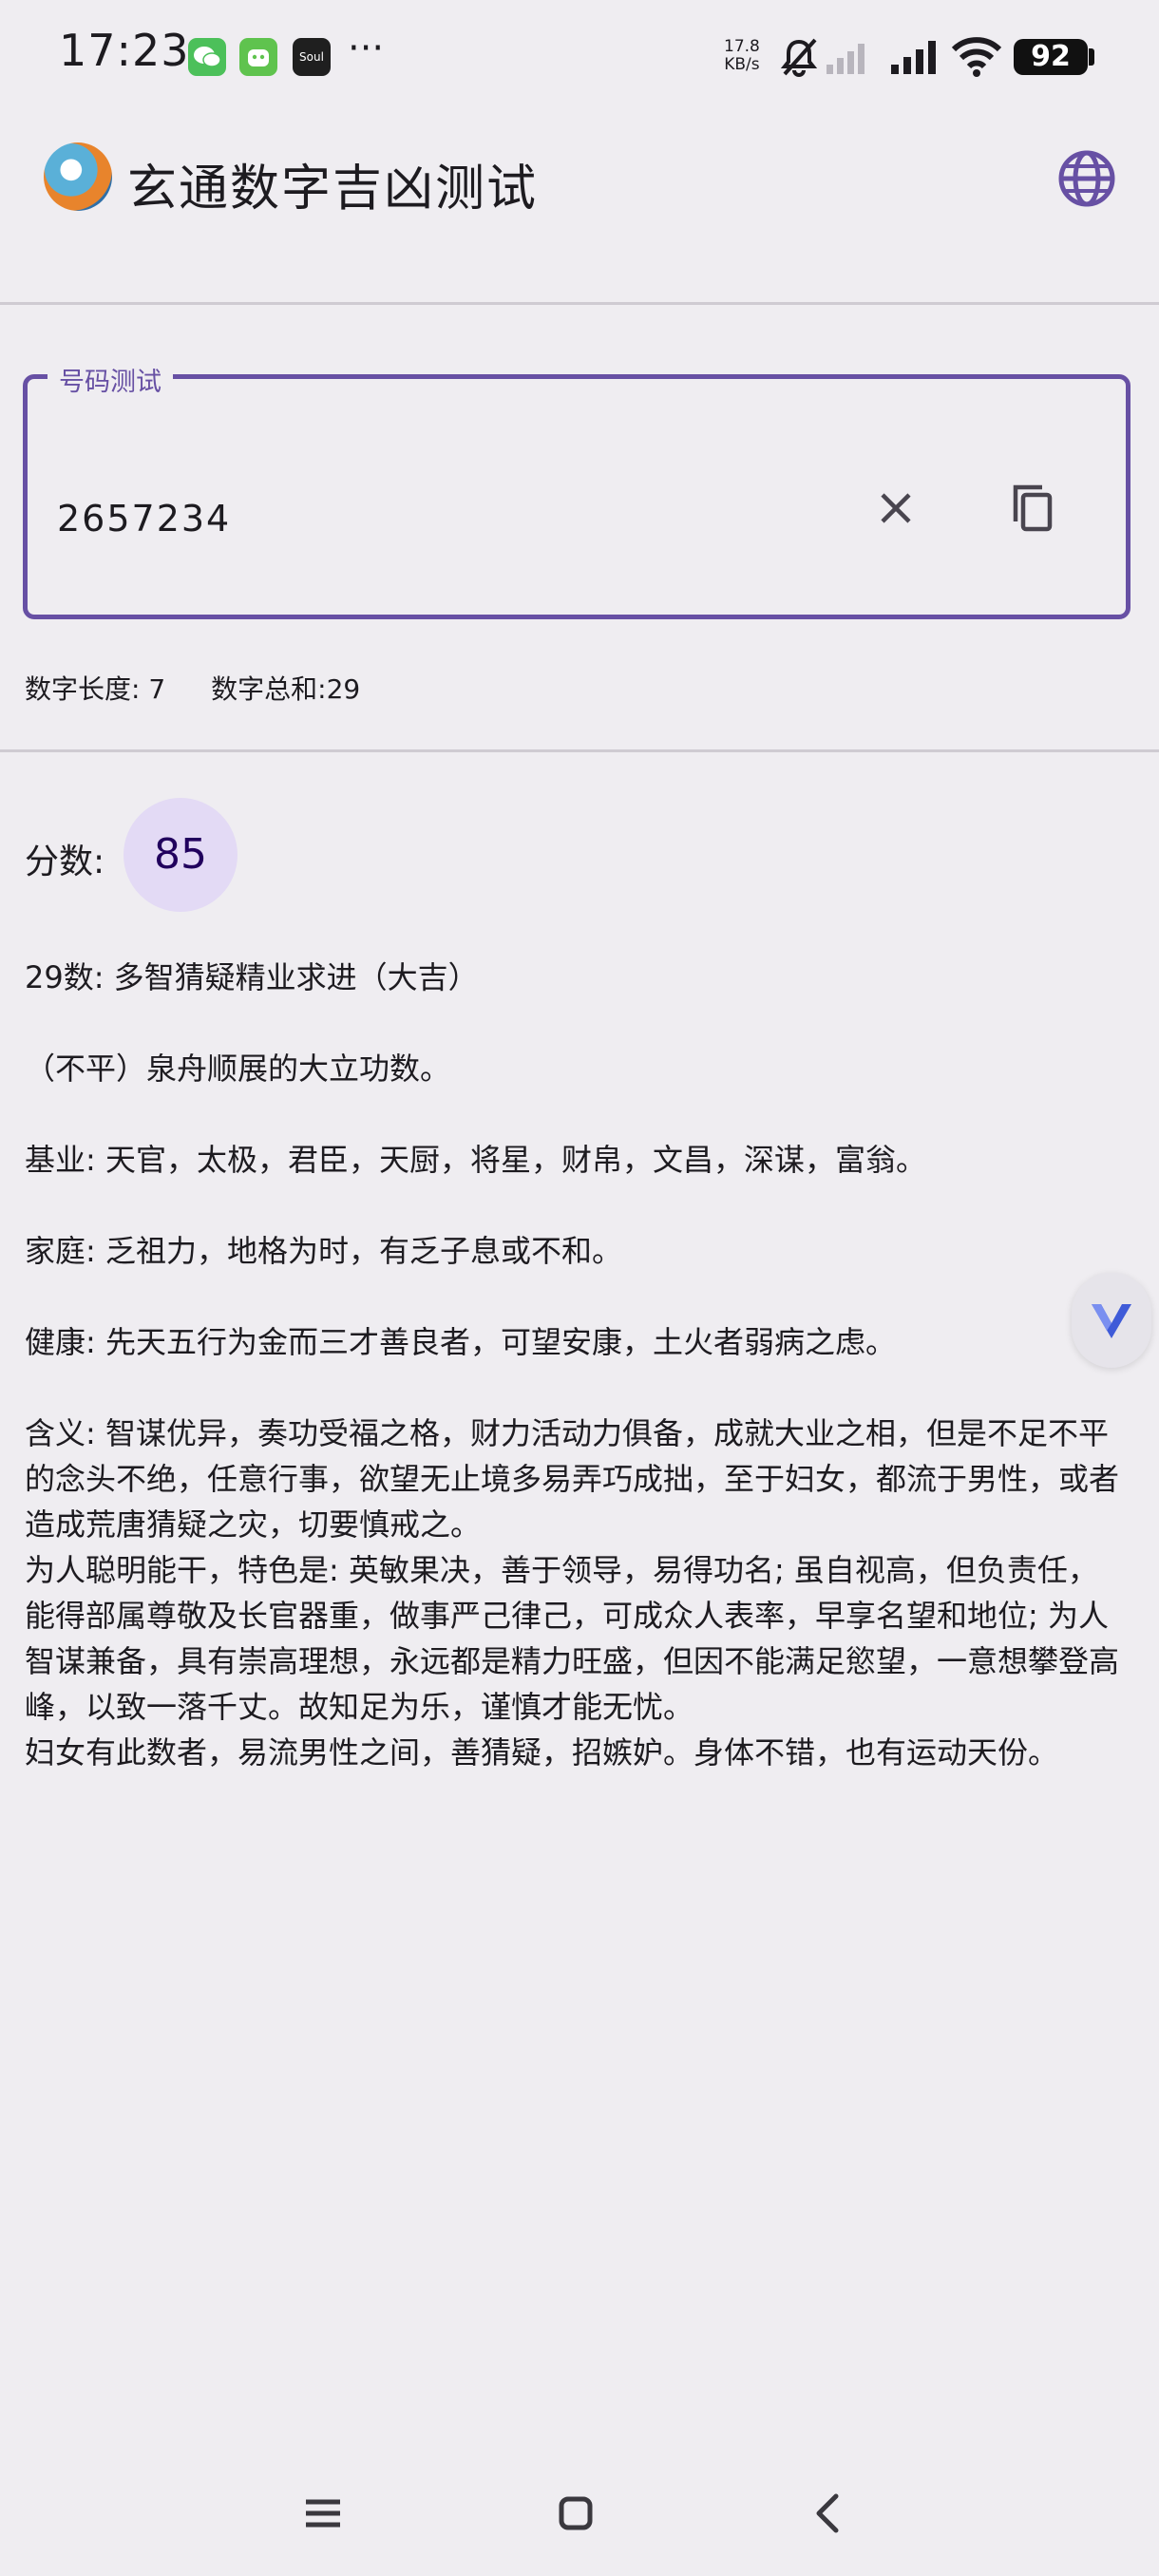  Describe the element at coordinates (575, 2513) in the screenshot. I see `home-icon` at that location.